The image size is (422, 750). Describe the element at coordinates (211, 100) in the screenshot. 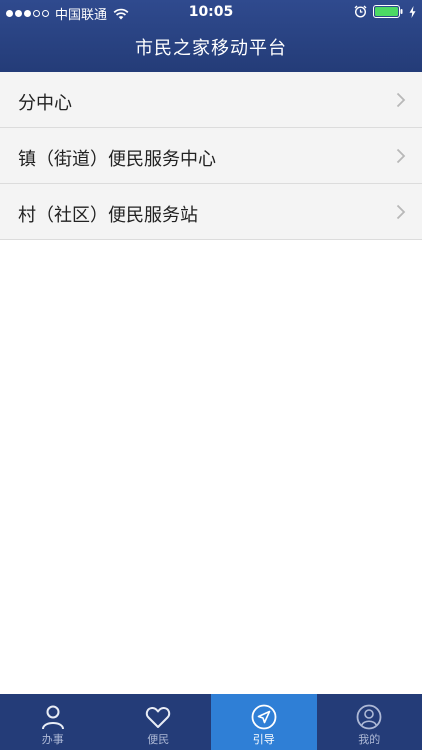

I see `list-item-branch-center: 分中心` at that location.